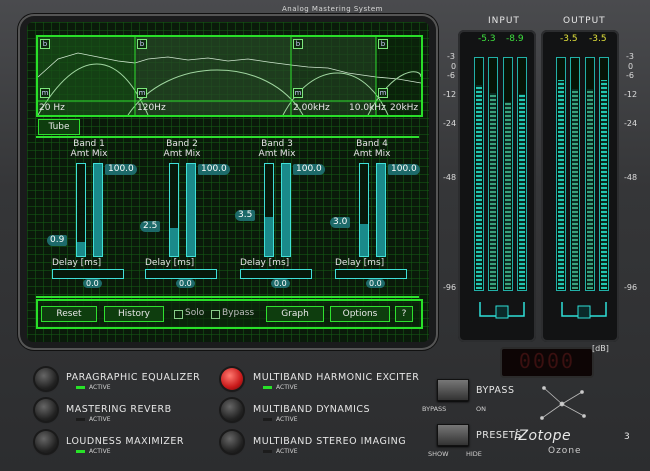 Image resolution: width=650 pixels, height=471 pixels. What do you see at coordinates (493, 174) in the screenshot?
I see `input-meter-left-rms` at bounding box center [493, 174].